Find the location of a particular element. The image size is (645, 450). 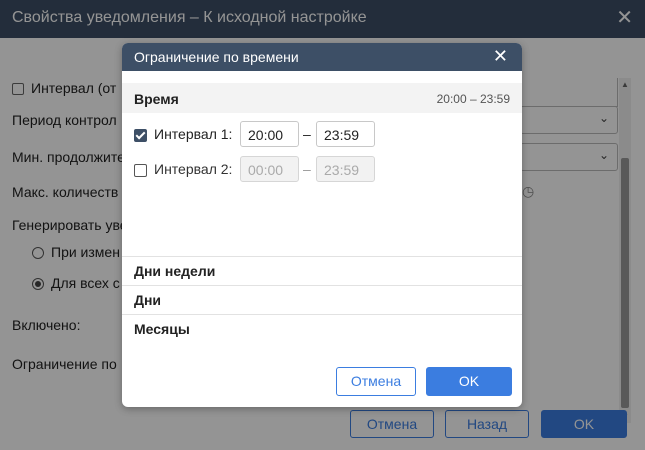

interval-1-start-input: 20:00 is located at coordinates (269, 134).